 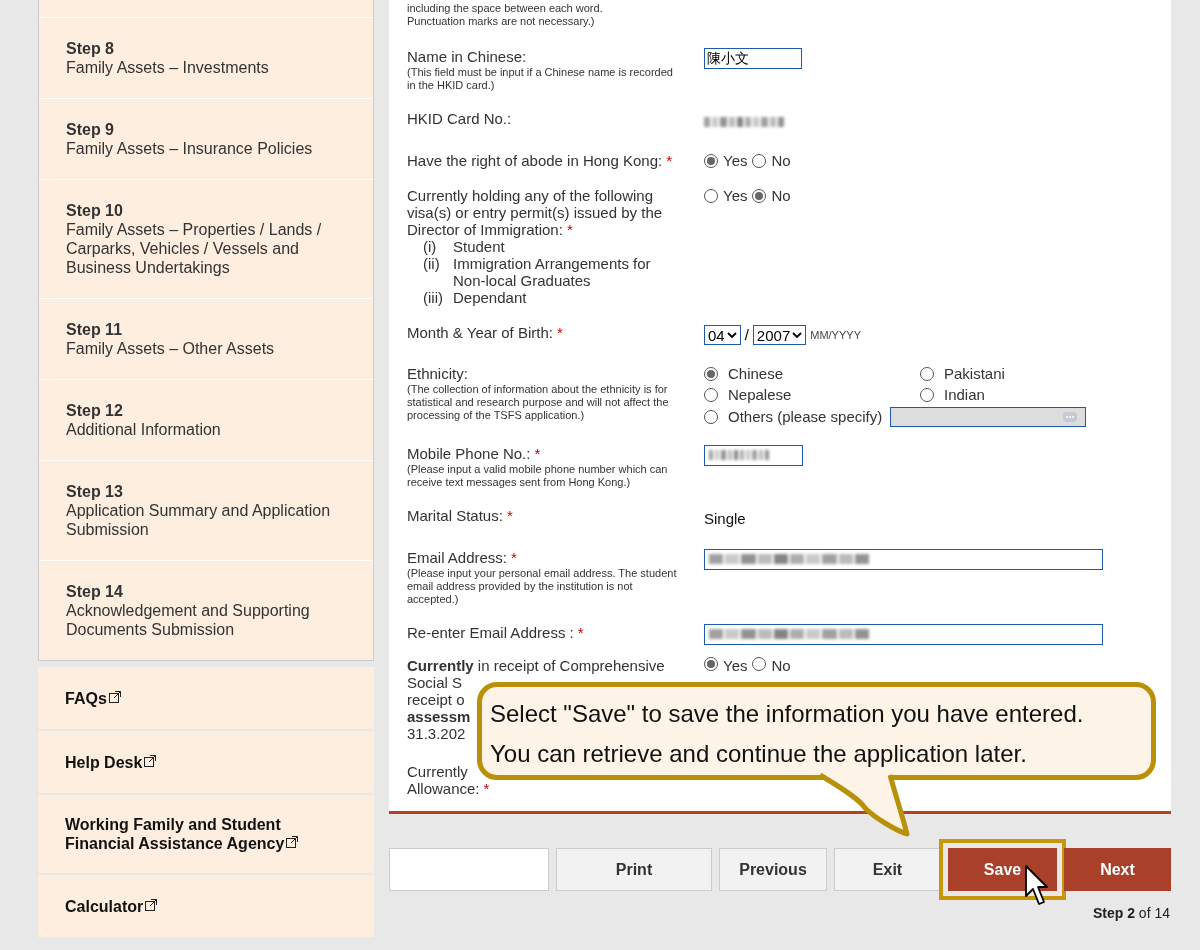 What do you see at coordinates (495, 632) in the screenshot?
I see `field-label: Re-enter Email Address : *` at bounding box center [495, 632].